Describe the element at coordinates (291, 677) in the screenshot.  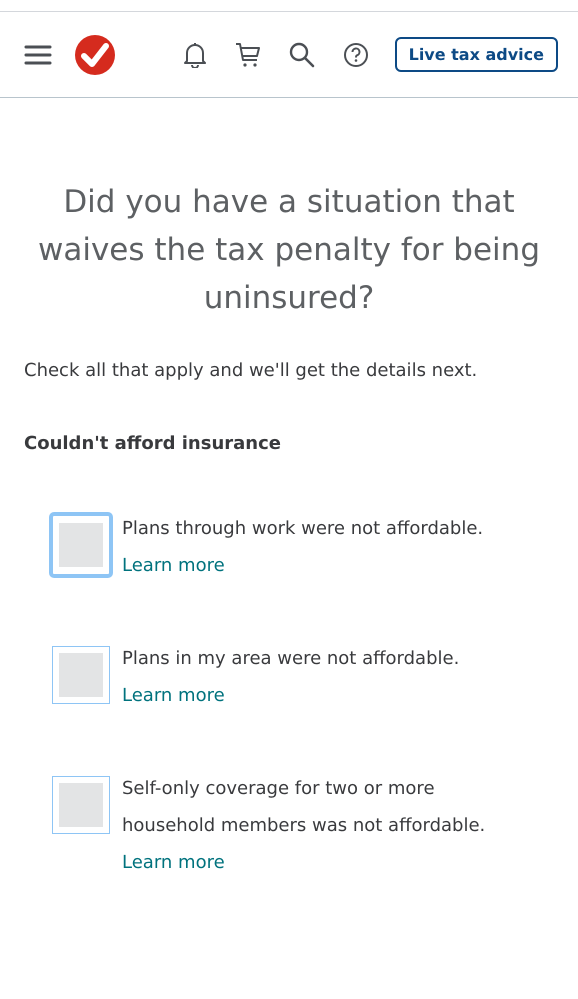
I see `option-text: Plans in my area were not affordable. Learn more` at that location.